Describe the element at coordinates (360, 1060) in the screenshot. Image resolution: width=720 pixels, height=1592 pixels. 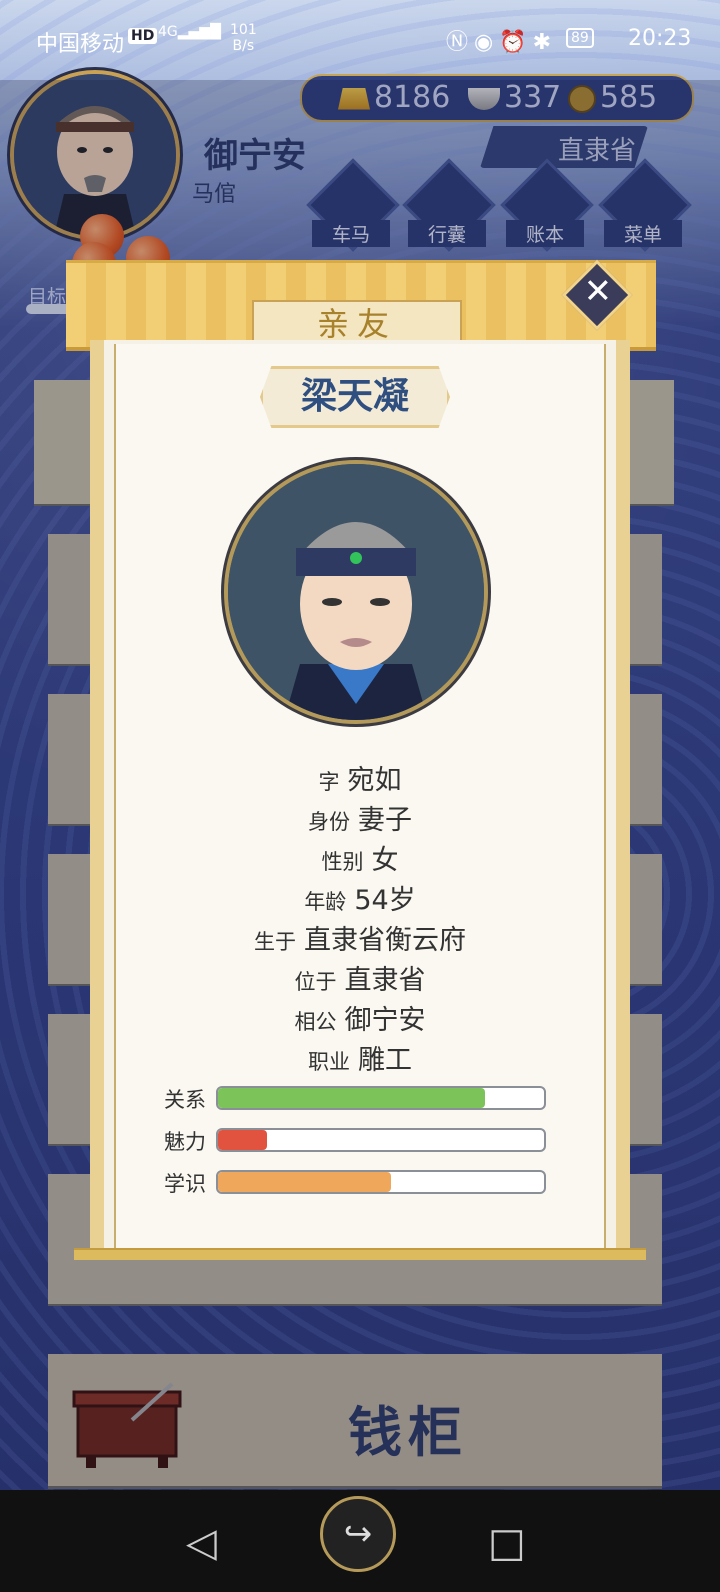
I see `info-row: 职业 雕工` at that location.